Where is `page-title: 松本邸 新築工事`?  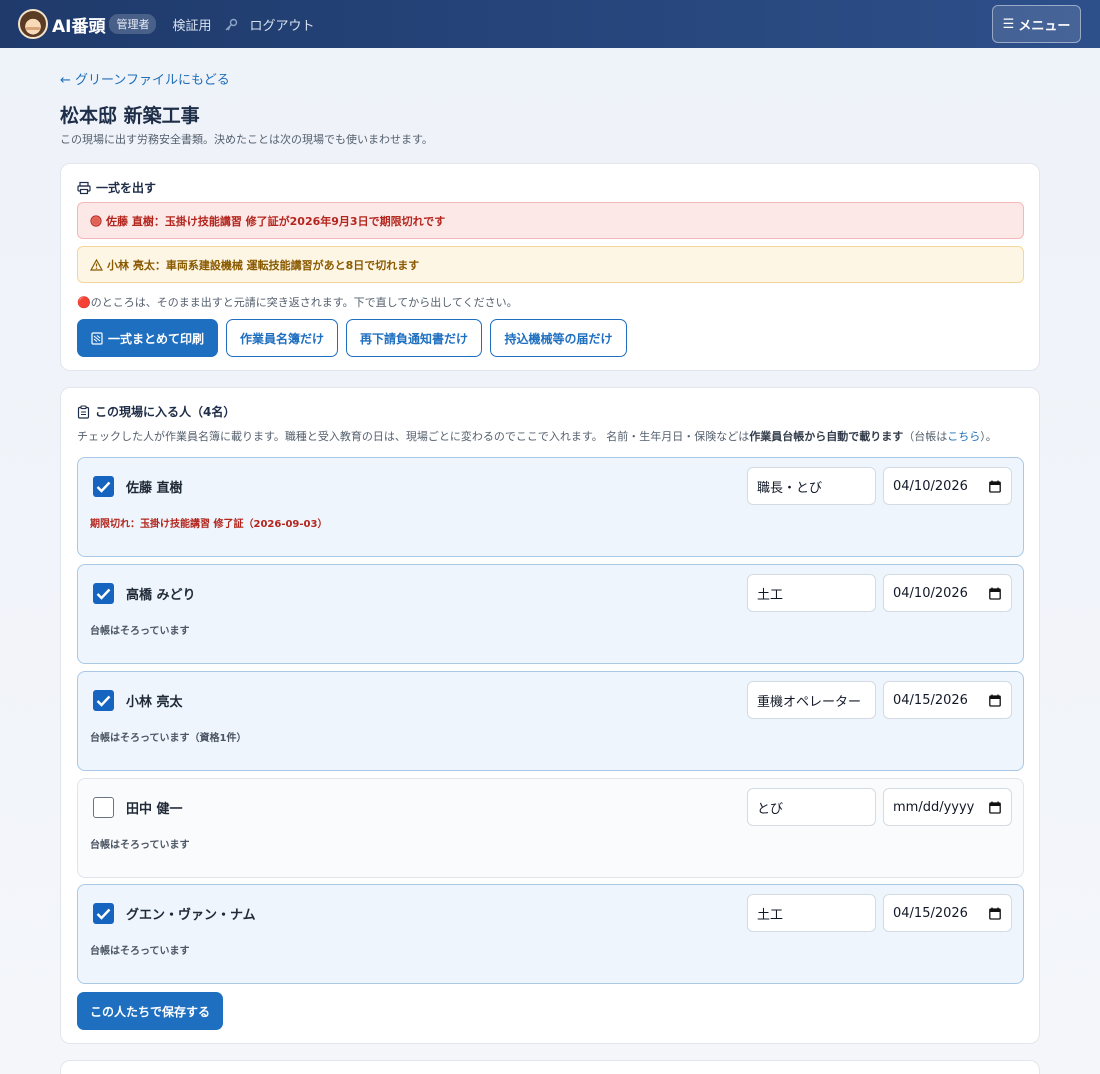
page-title: 松本邸 新築工事 is located at coordinates (130, 116).